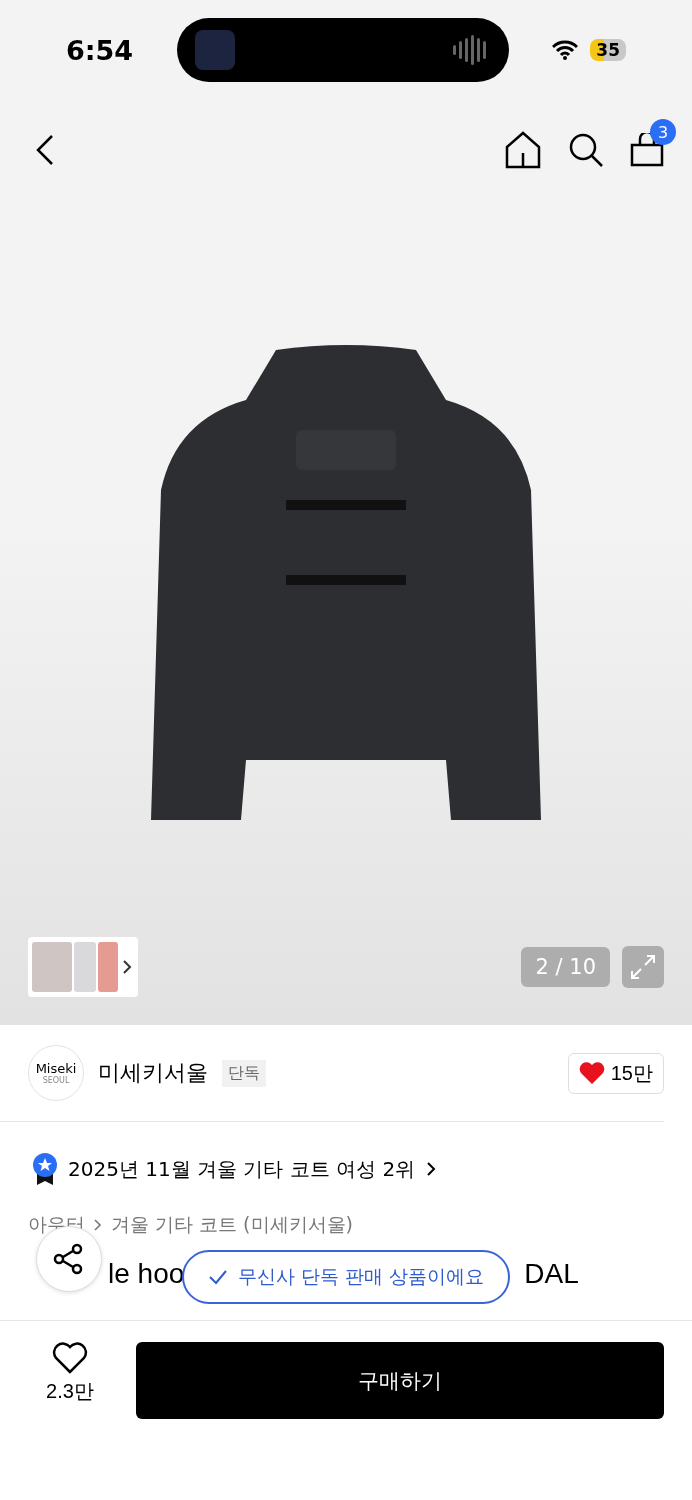 This screenshot has width=692, height=1500. Describe the element at coordinates (45, 1169) in the screenshot. I see `ranking-medal-icon` at that location.